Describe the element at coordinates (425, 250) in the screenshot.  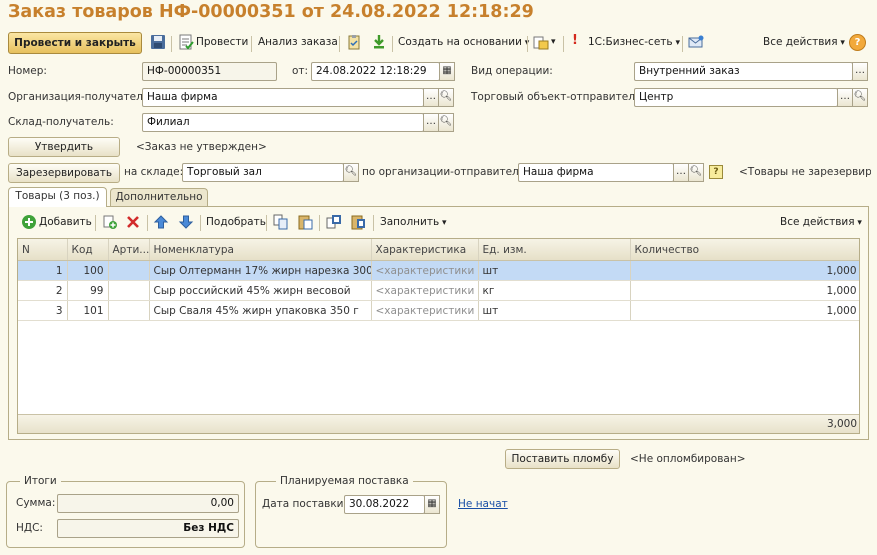
I see `col-header-characteristic: Характеристика` at that location.